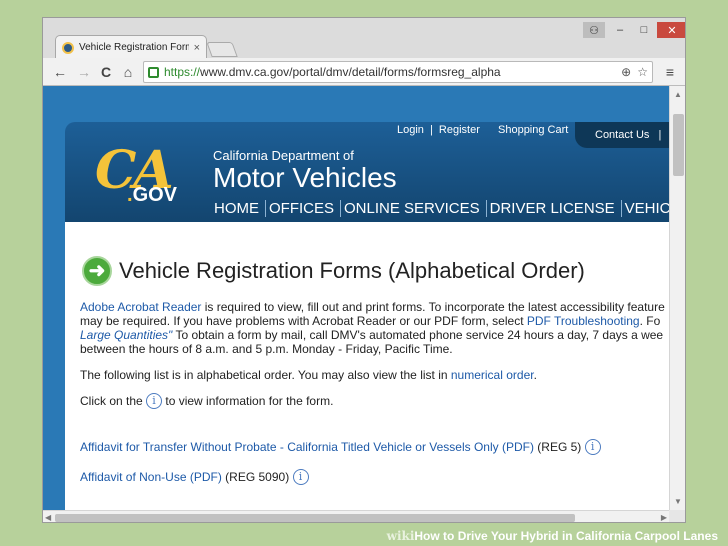 The image size is (728, 546). What do you see at coordinates (113, 401) in the screenshot?
I see `instruction-text: Click on the` at bounding box center [113, 401].